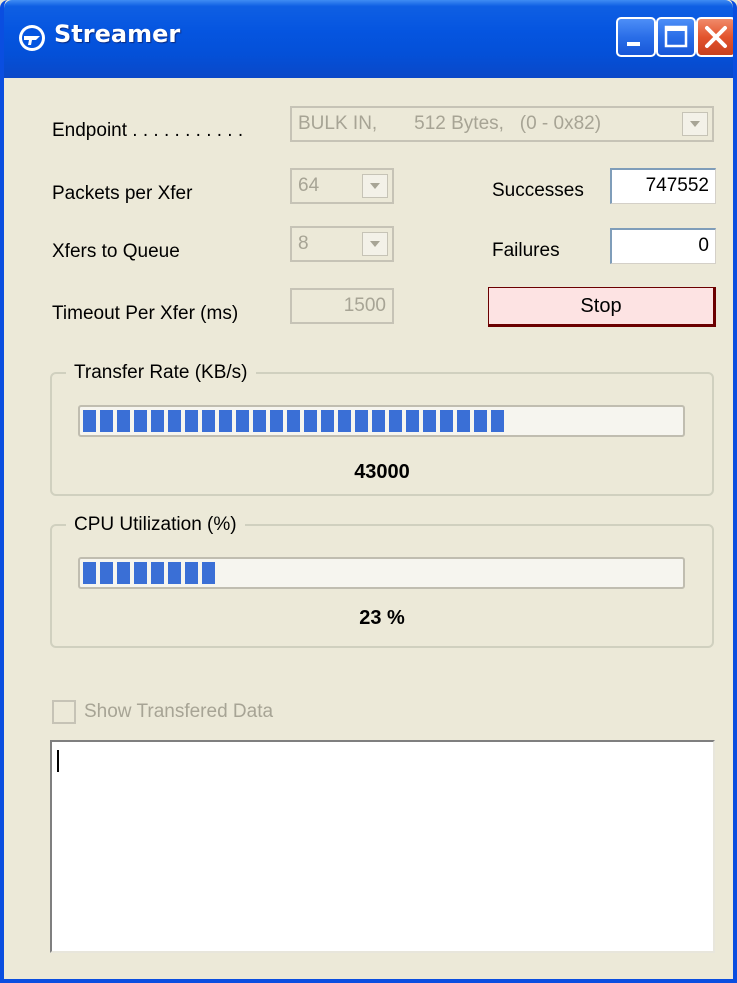 The image size is (737, 983). What do you see at coordinates (155, 525) in the screenshot?
I see `cpu-utilization-title: CPU Utilization (%)` at bounding box center [155, 525].